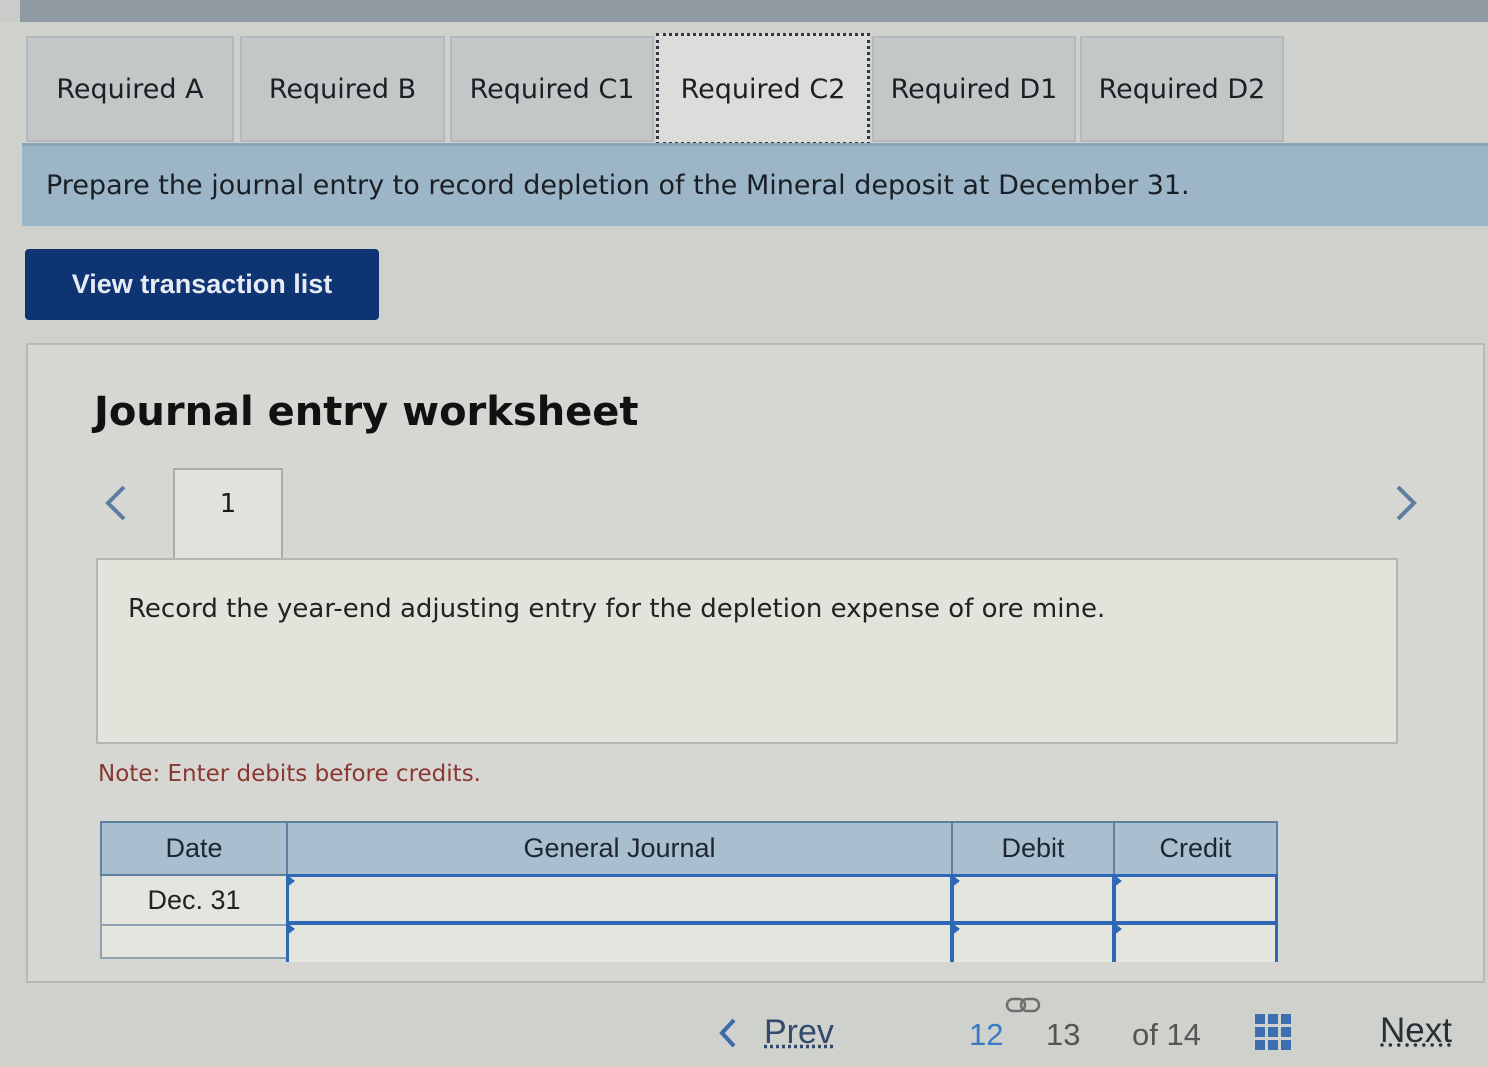 Image resolution: width=1488 pixels, height=1067 pixels. Describe the element at coordinates (289, 774) in the screenshot. I see `debit-credit-note: Note: Enter debits before credits.` at that location.